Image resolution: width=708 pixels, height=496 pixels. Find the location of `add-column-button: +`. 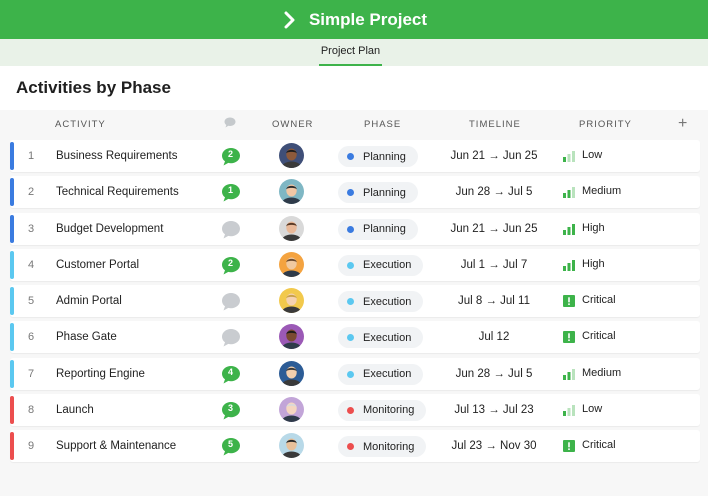

add-column-button: + is located at coordinates (682, 124).